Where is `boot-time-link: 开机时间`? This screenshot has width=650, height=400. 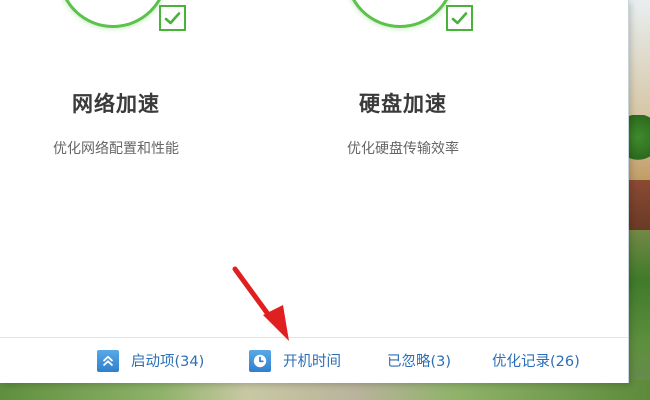 boot-time-link: 开机时间 is located at coordinates (295, 360).